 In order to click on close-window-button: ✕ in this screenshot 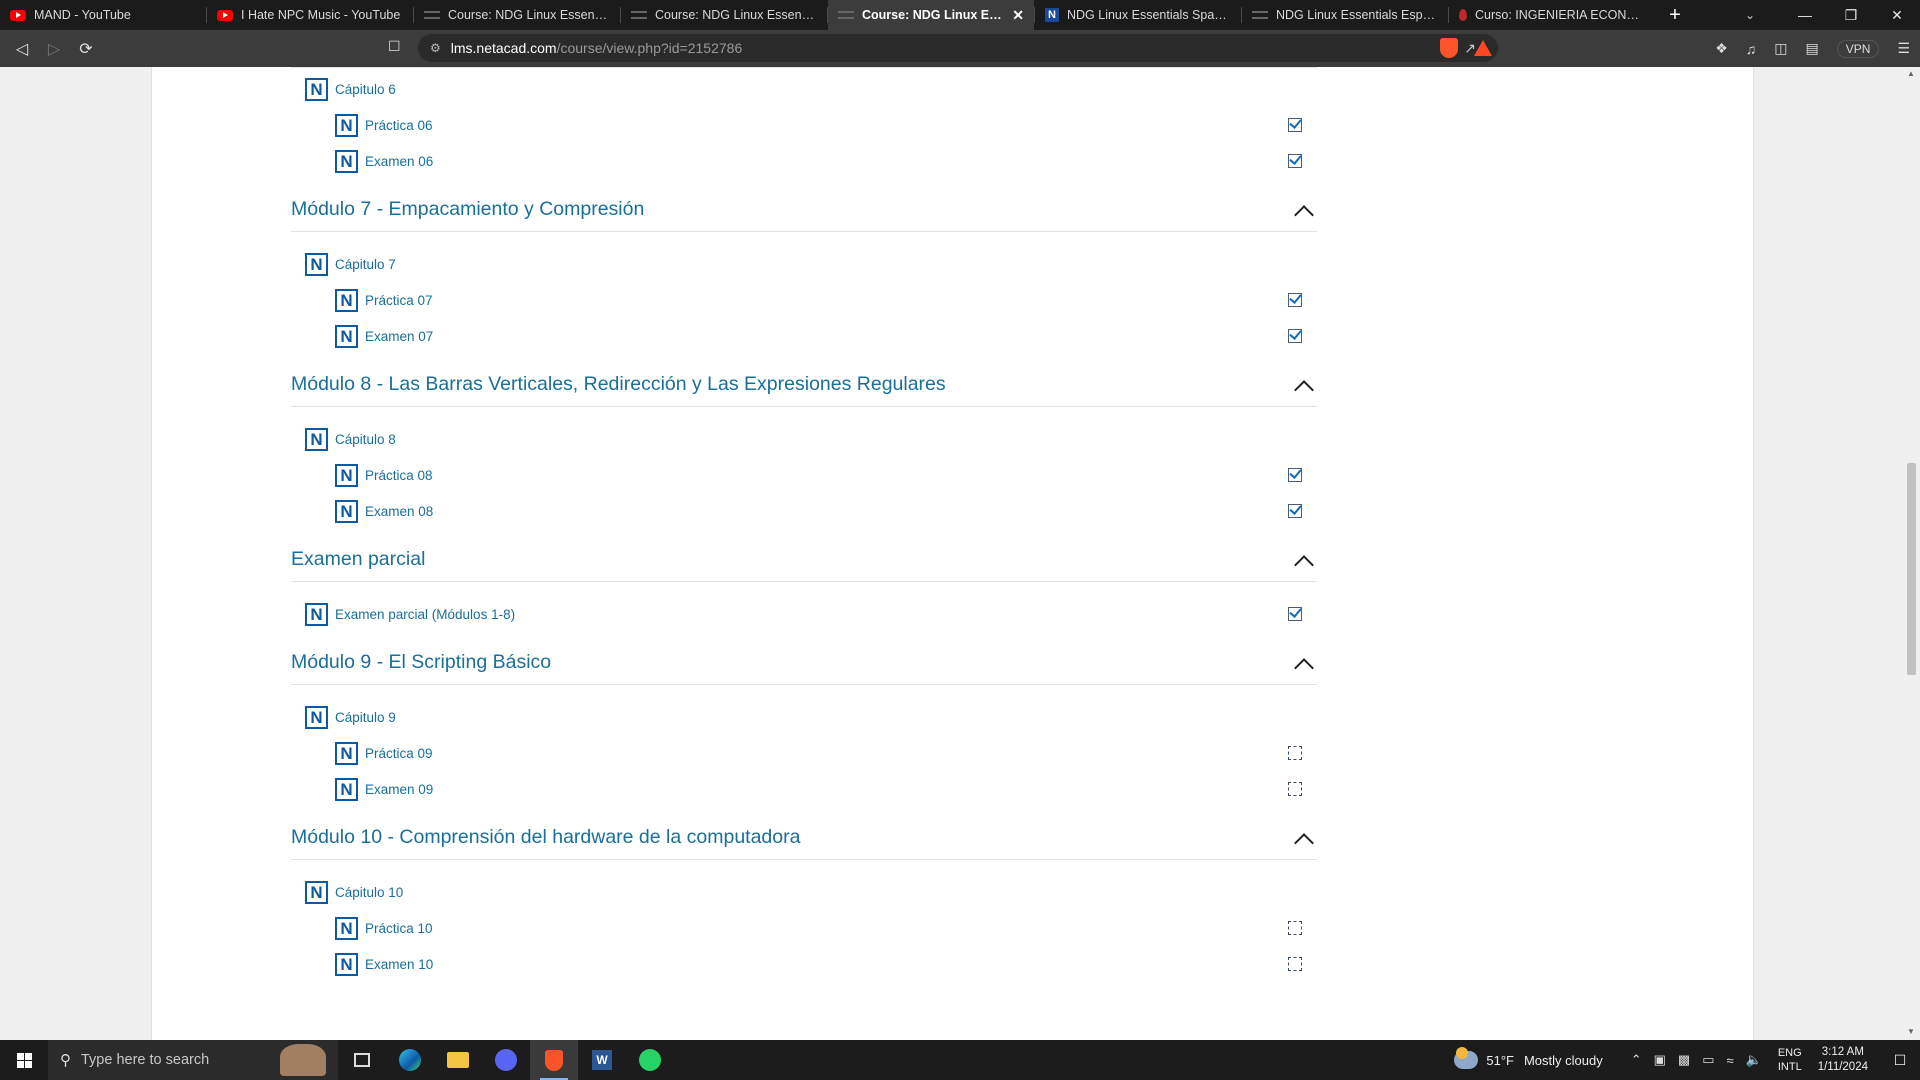, I will do `click(1897, 15)`.